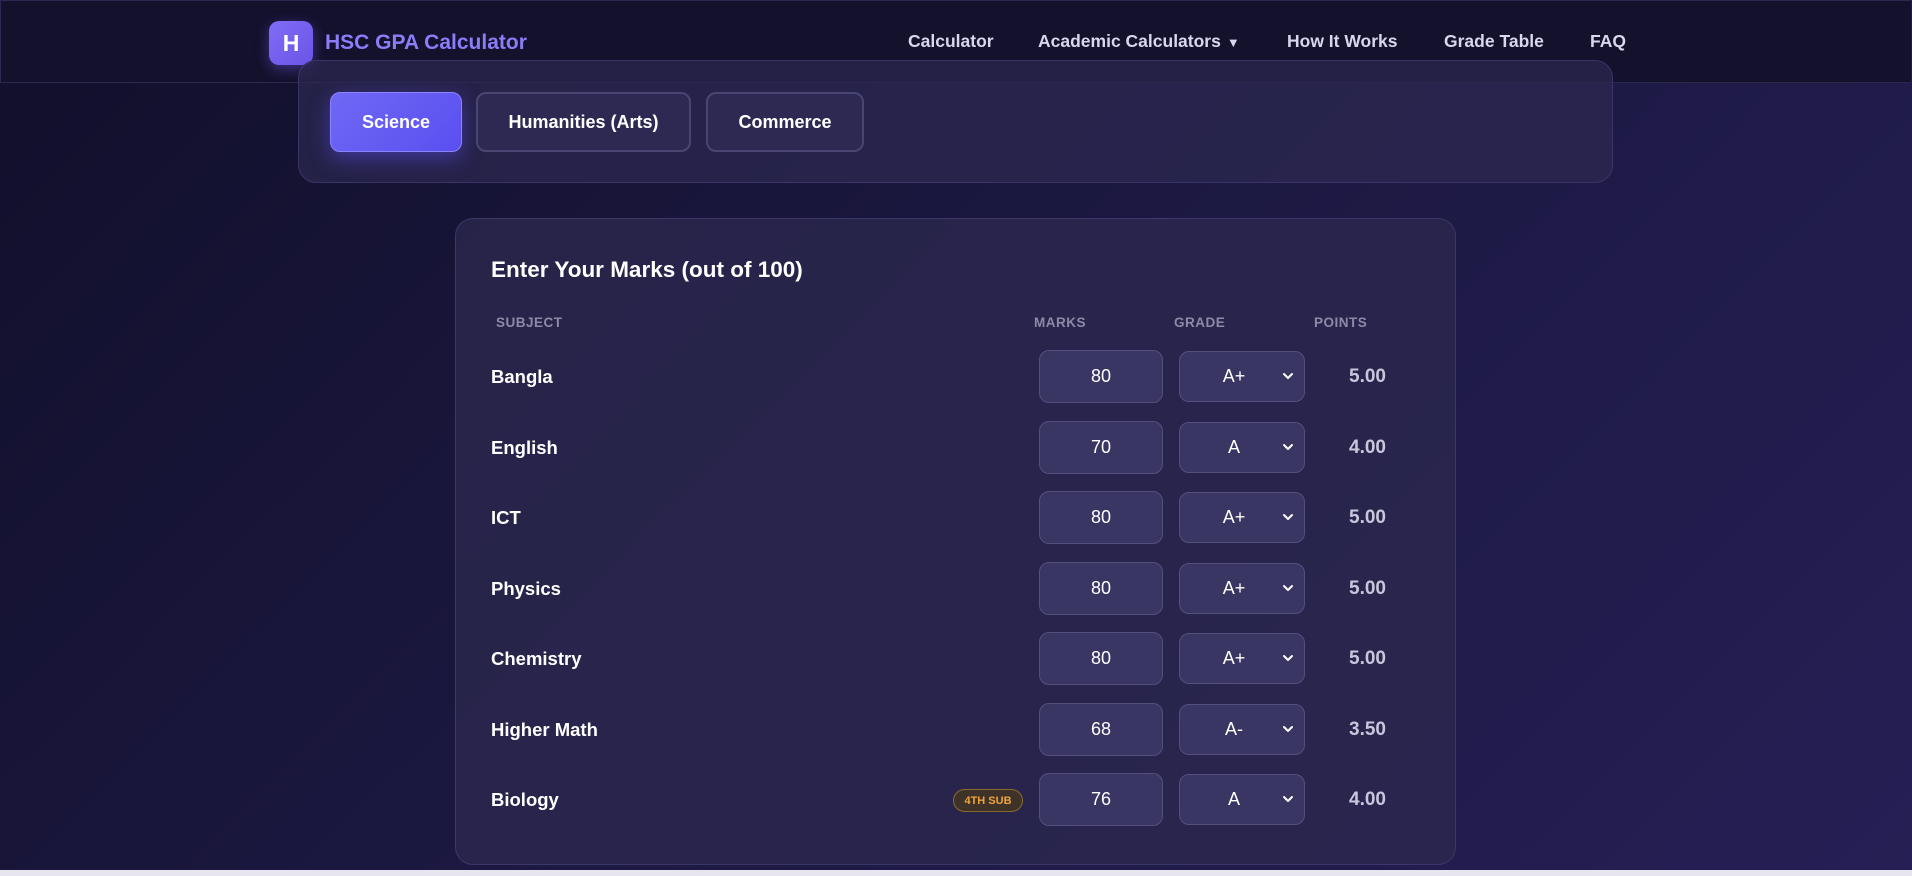 The image size is (1912, 876). What do you see at coordinates (526, 588) in the screenshot?
I see `subject-name: Physics` at bounding box center [526, 588].